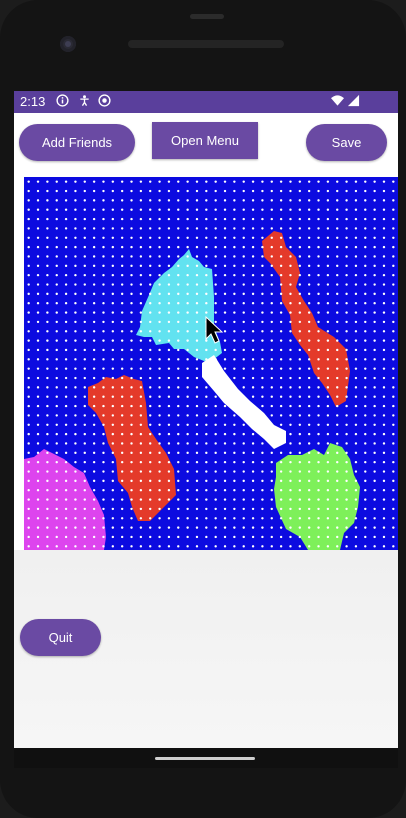 This screenshot has width=406, height=818. What do you see at coordinates (84, 100) in the screenshot?
I see `accessibility-icon` at bounding box center [84, 100].